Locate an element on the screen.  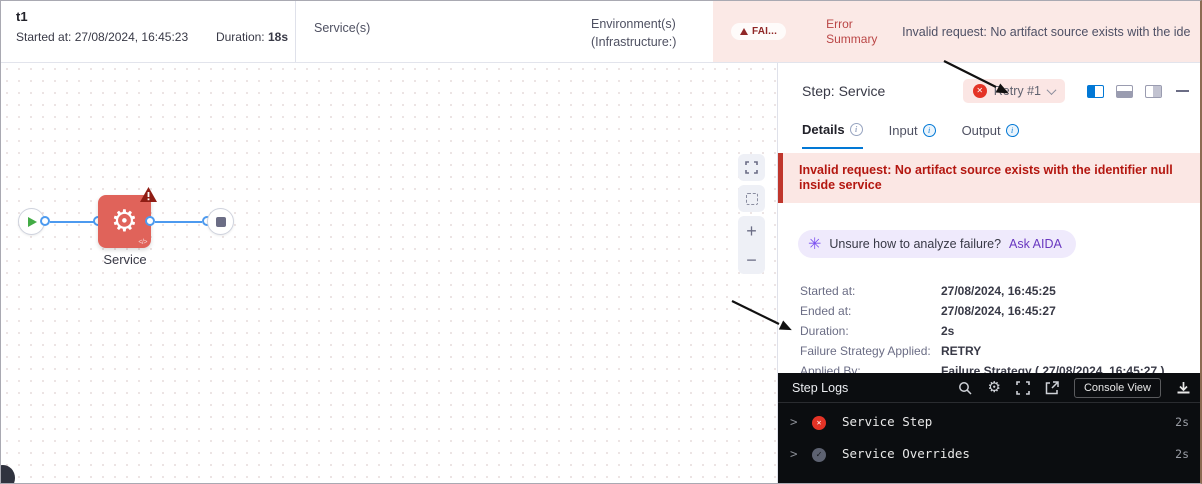
gear-icon: ⚙ is located at coordinates (124, 221).